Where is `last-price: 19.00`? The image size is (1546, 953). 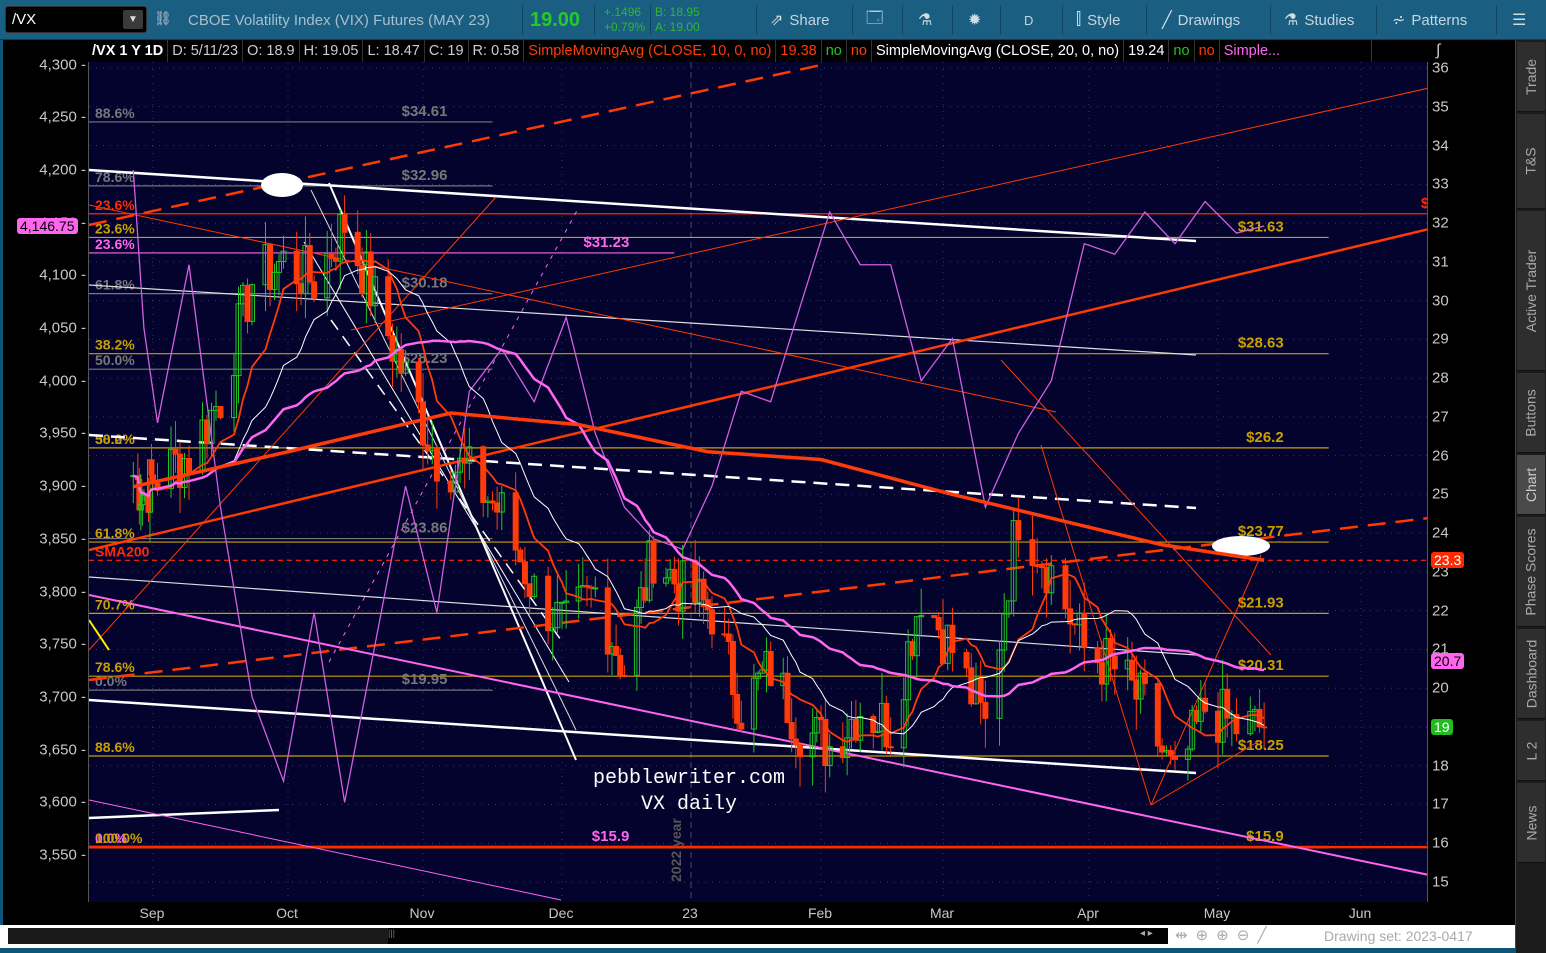
last-price: 19.00 is located at coordinates (555, 20).